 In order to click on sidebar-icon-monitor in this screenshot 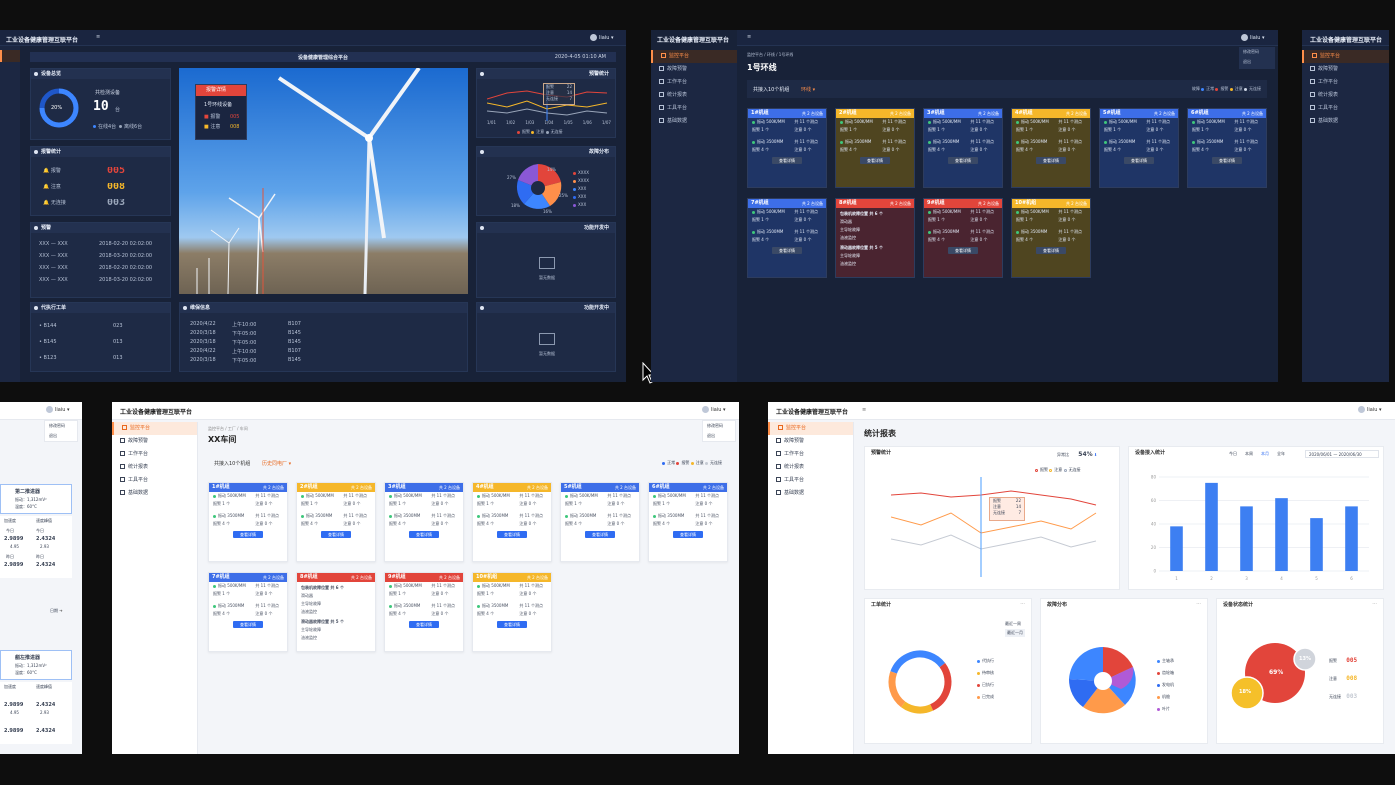, I will do `click(10, 56)`.